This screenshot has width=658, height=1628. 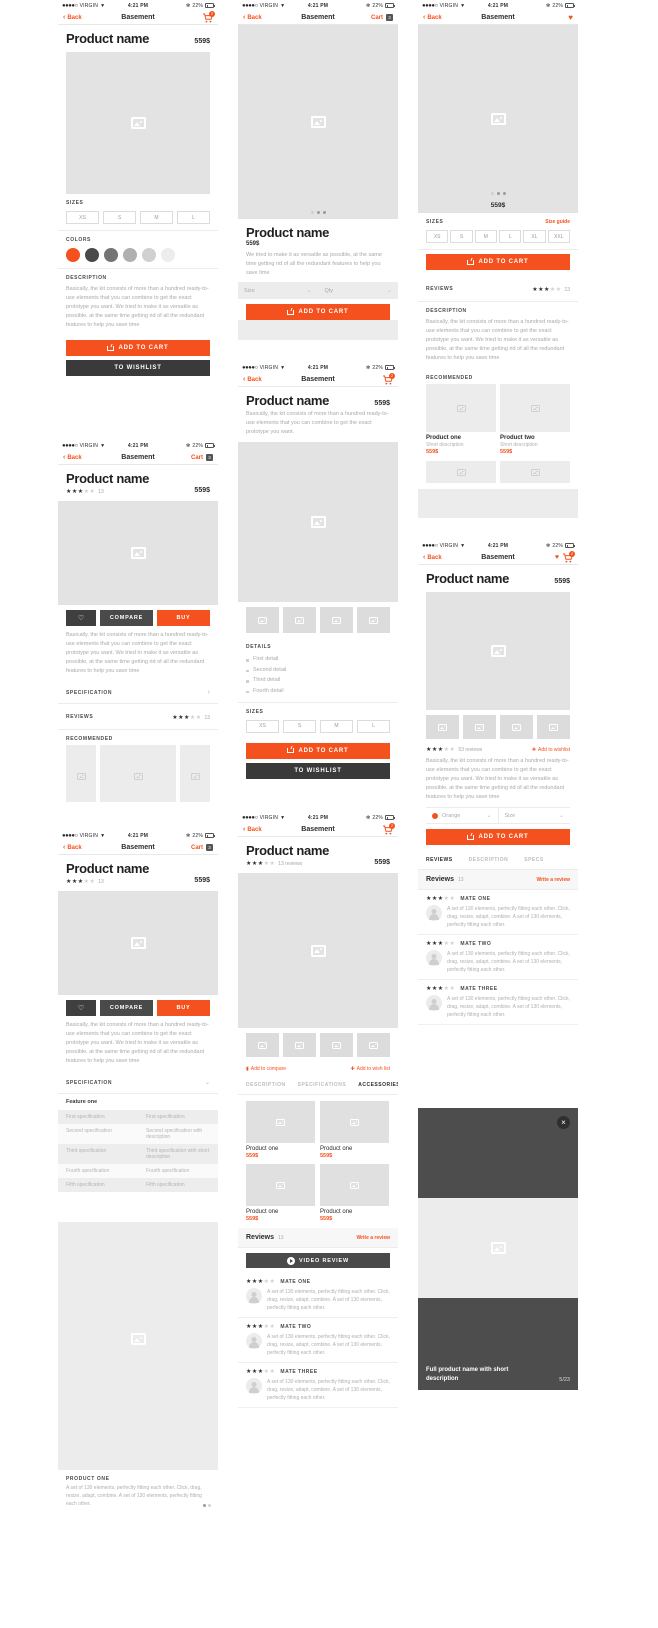 What do you see at coordinates (439, 860) in the screenshot?
I see `tab-reviews: REVIEWS` at bounding box center [439, 860].